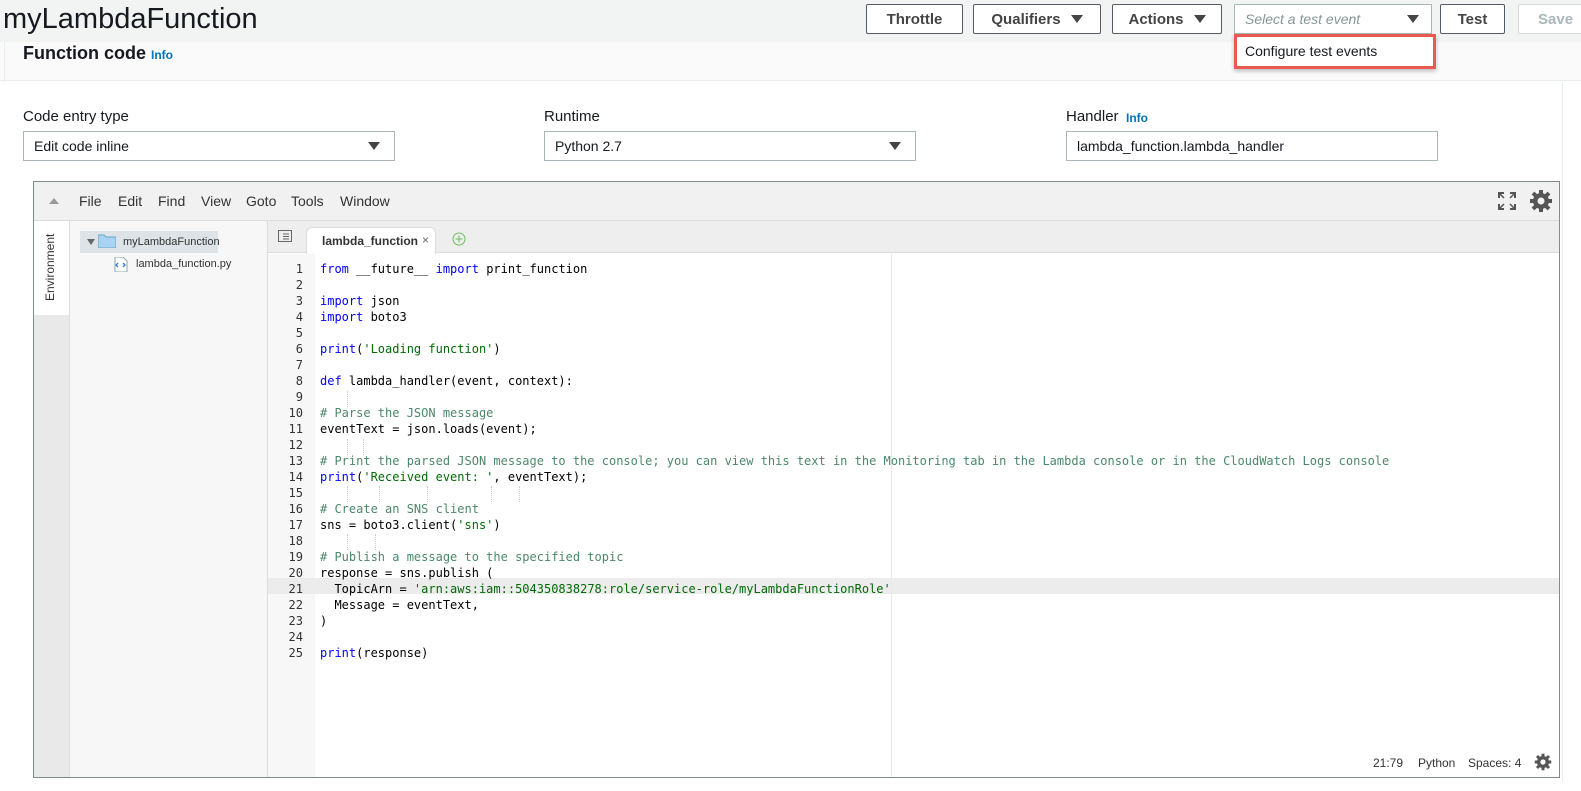 Image resolution: width=1581 pixels, height=791 pixels. What do you see at coordinates (381, 301) in the screenshot?
I see `code-token: json` at bounding box center [381, 301].